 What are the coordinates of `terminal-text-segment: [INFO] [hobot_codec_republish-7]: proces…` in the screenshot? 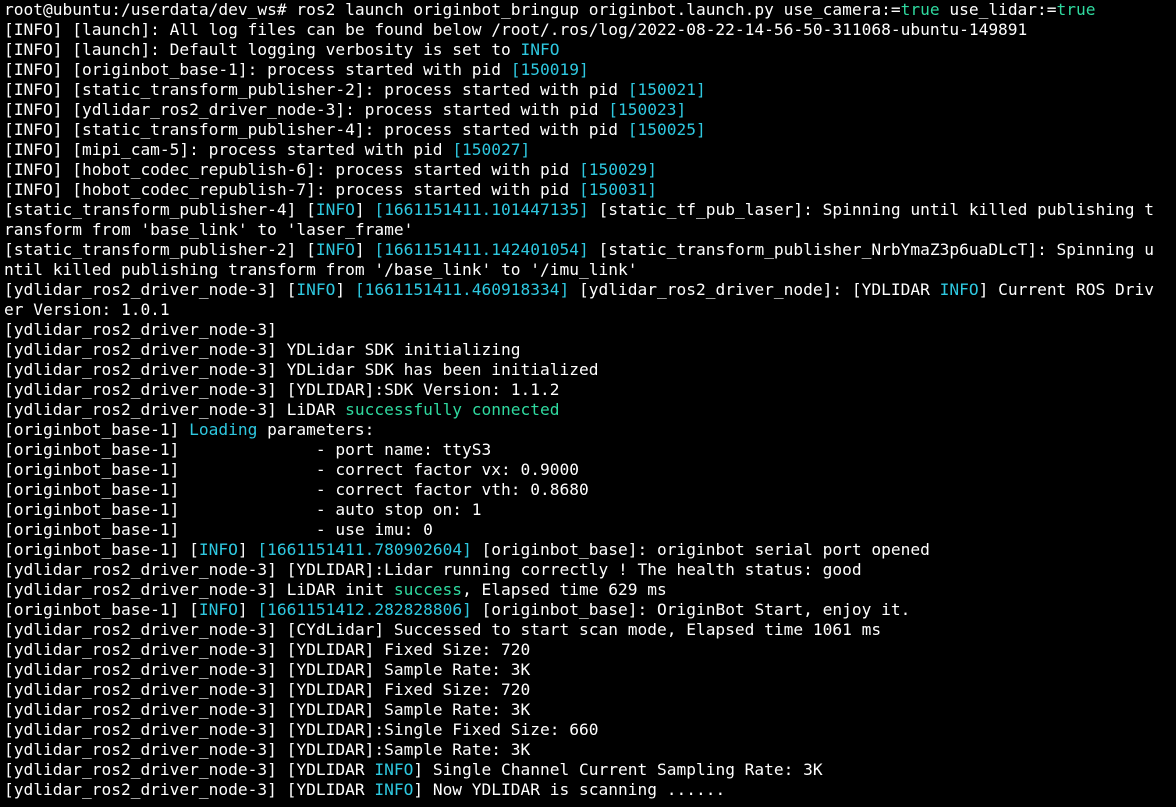 It's located at (291, 189).